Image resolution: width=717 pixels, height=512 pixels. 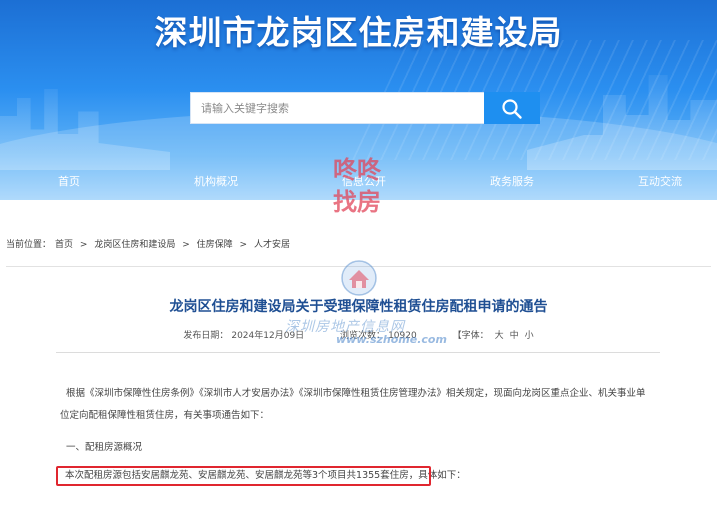 What do you see at coordinates (216, 181) in the screenshot?
I see `nav-org-overview: 机构概况` at bounding box center [216, 181].